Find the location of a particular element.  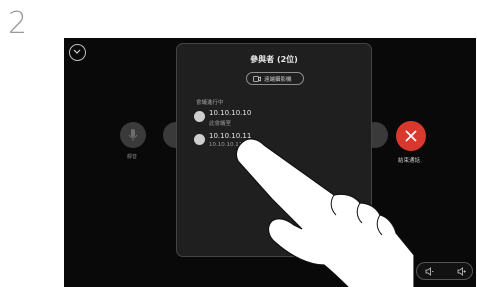

panel-title: 參與者 (2位) is located at coordinates (274, 59).